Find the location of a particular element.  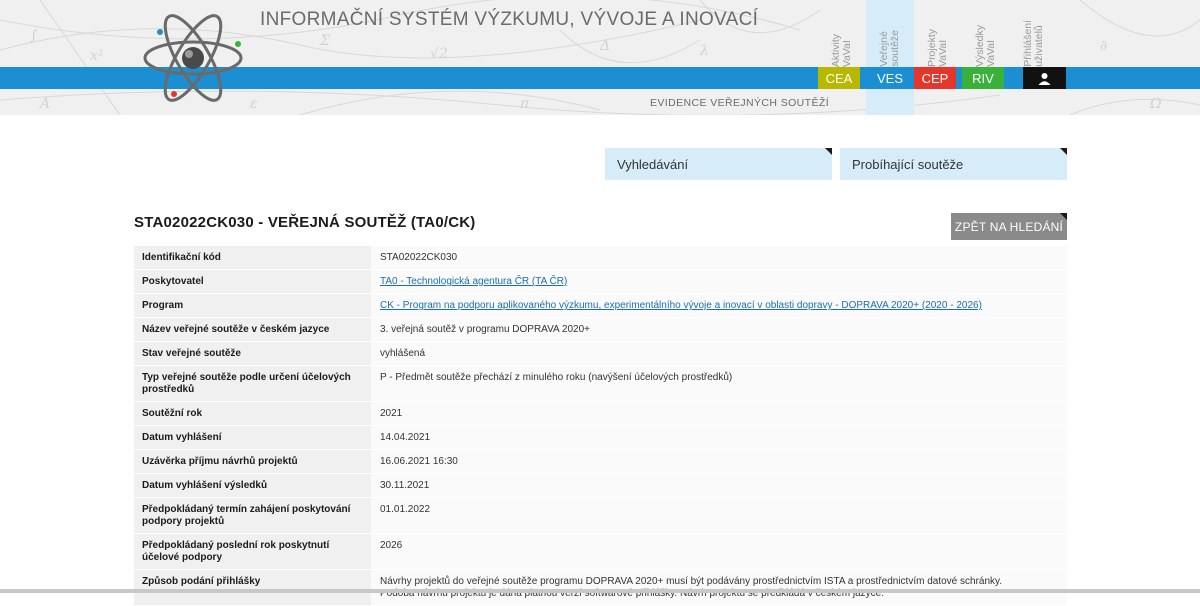

field-label: Název veřejné soutěže v českém jazyce is located at coordinates (252, 329).